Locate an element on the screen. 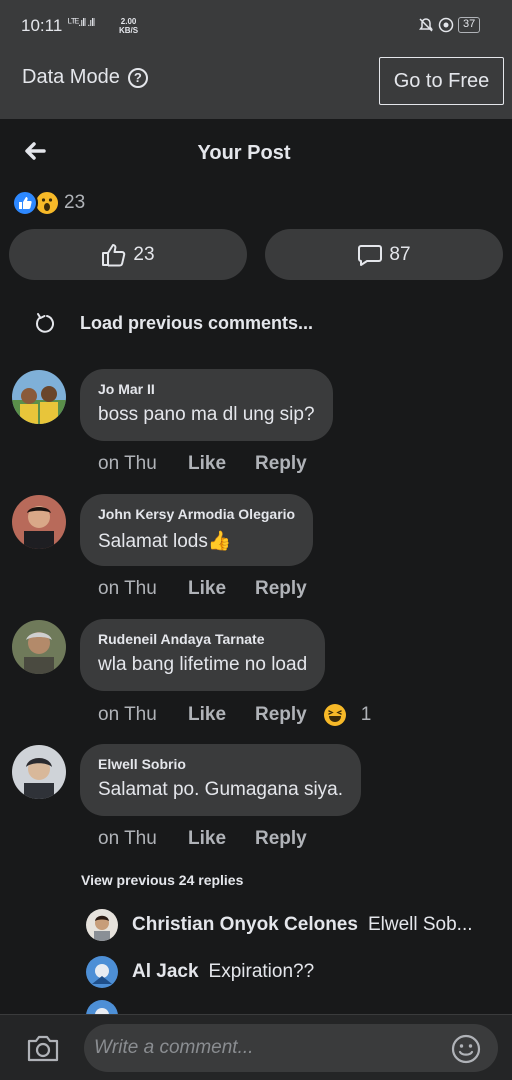 The width and height of the screenshot is (512, 1080). page-title: Your Post is located at coordinates (244, 153).